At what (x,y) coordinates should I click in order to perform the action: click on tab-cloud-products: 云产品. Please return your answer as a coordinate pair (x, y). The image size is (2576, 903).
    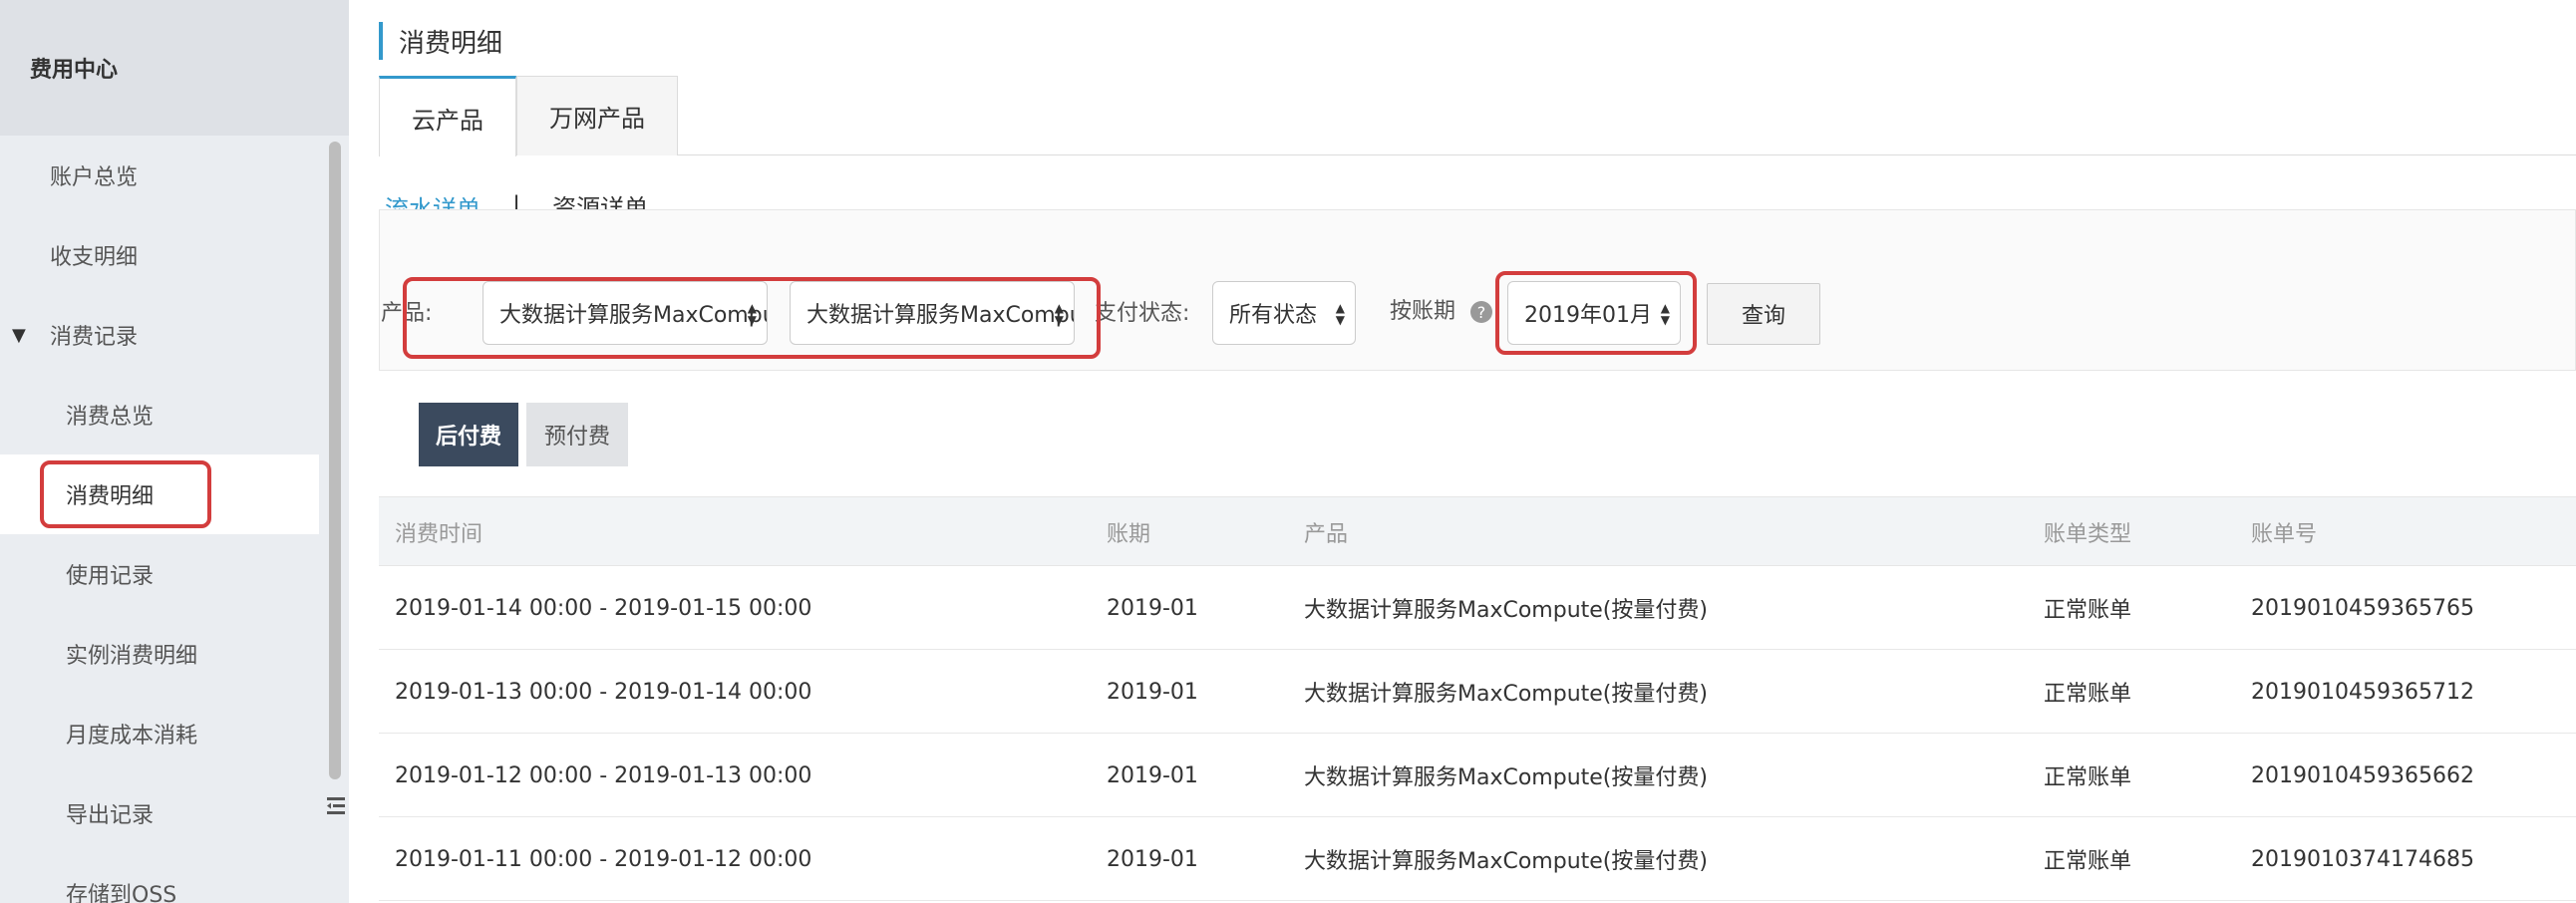
    Looking at the image, I should click on (447, 116).